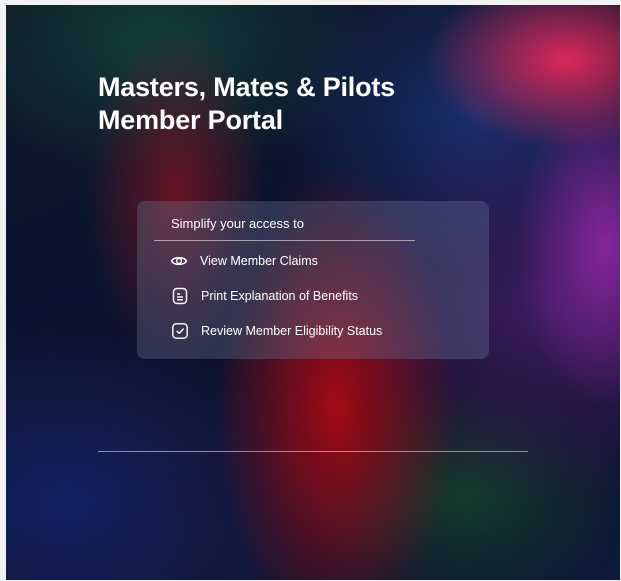  Describe the element at coordinates (190, 120) in the screenshot. I see `title-line-2: Member Portal` at that location.